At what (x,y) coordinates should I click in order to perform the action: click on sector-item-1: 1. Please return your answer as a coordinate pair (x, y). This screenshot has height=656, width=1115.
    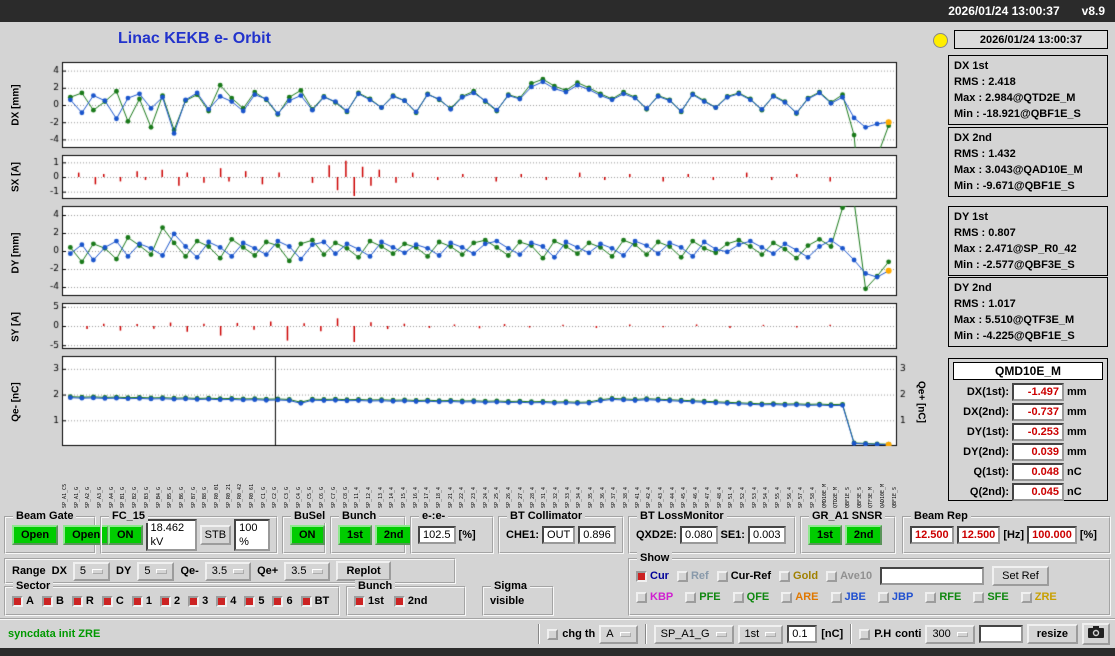
    Looking at the image, I should click on (141, 601).